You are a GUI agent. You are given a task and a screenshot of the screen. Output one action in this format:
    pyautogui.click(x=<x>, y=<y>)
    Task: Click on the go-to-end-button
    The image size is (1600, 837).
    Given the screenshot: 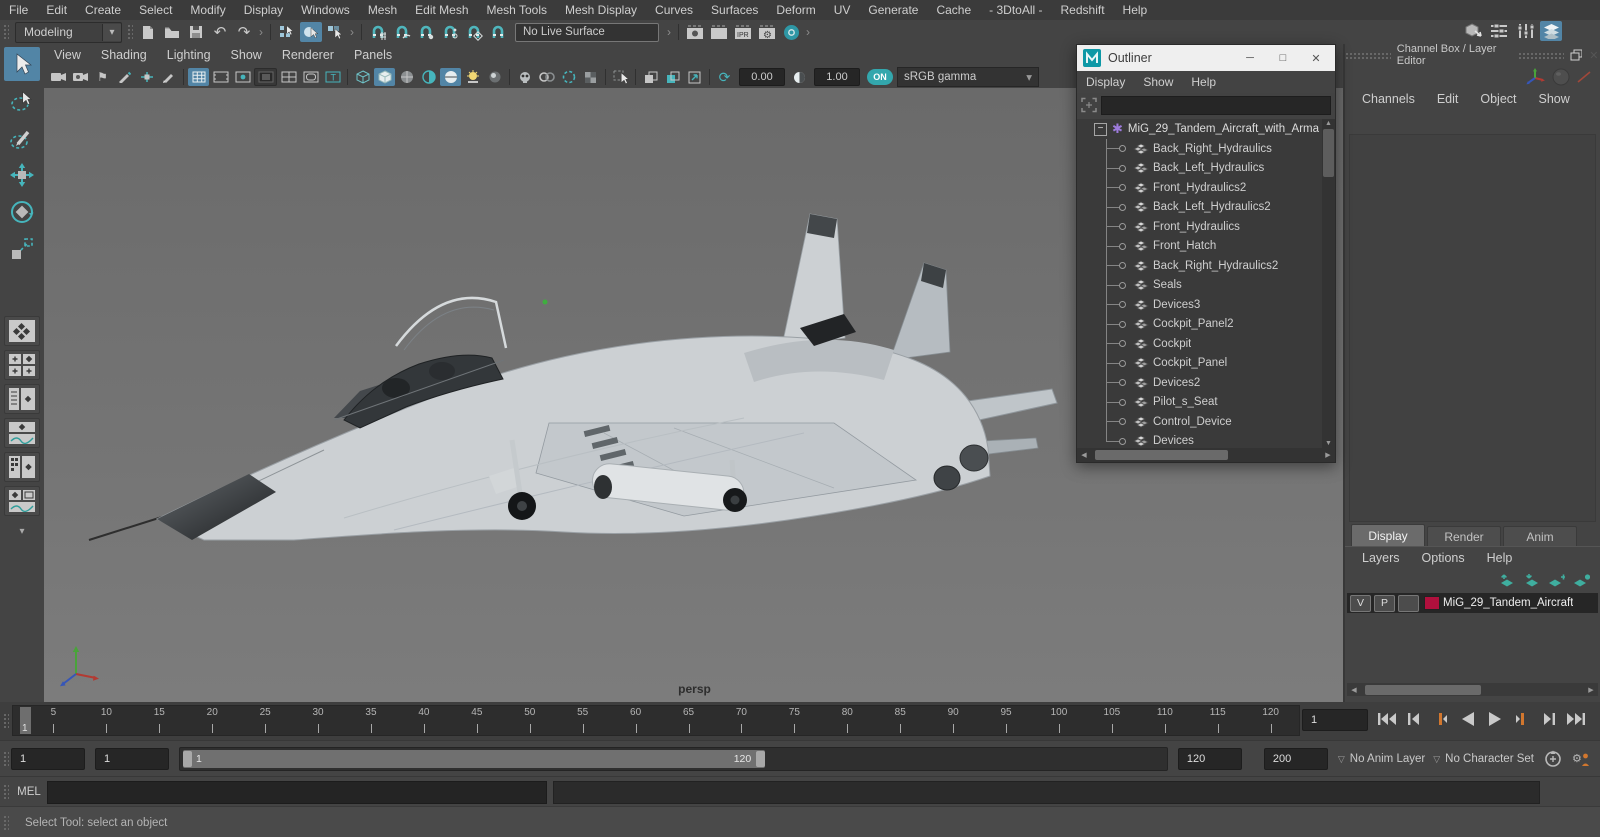 What is the action you would take?
    pyautogui.click(x=1575, y=719)
    